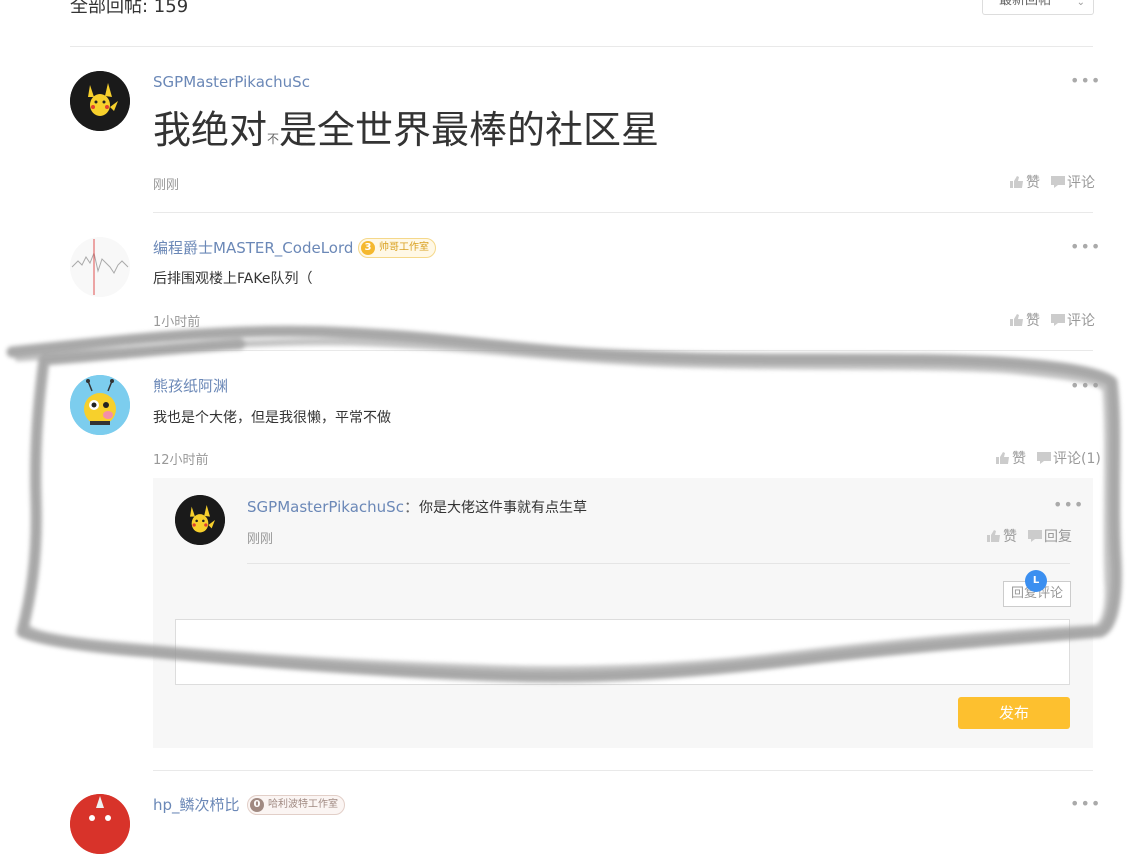  Describe the element at coordinates (1025, 4) in the screenshot. I see `sort-select-value: 最新回帖` at that location.